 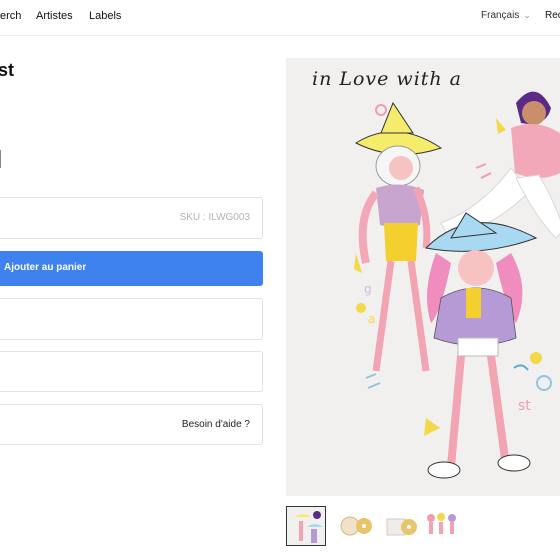 I want to click on thumbnail-1-image, so click(x=306, y=526).